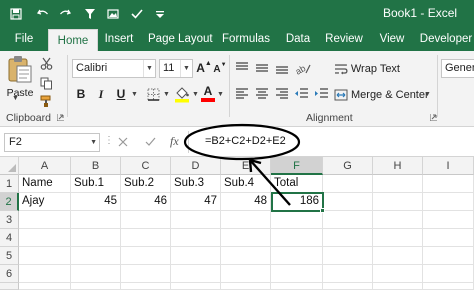 This screenshot has width=474, height=290. What do you see at coordinates (457, 68) in the screenshot?
I see `number-format-select: Genera` at bounding box center [457, 68].